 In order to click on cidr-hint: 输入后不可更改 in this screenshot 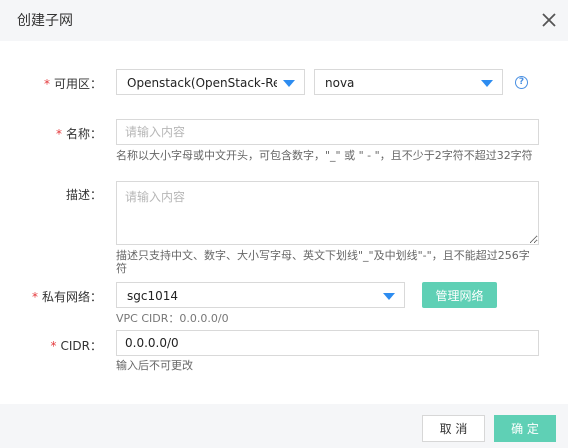, I will do `click(154, 365)`.